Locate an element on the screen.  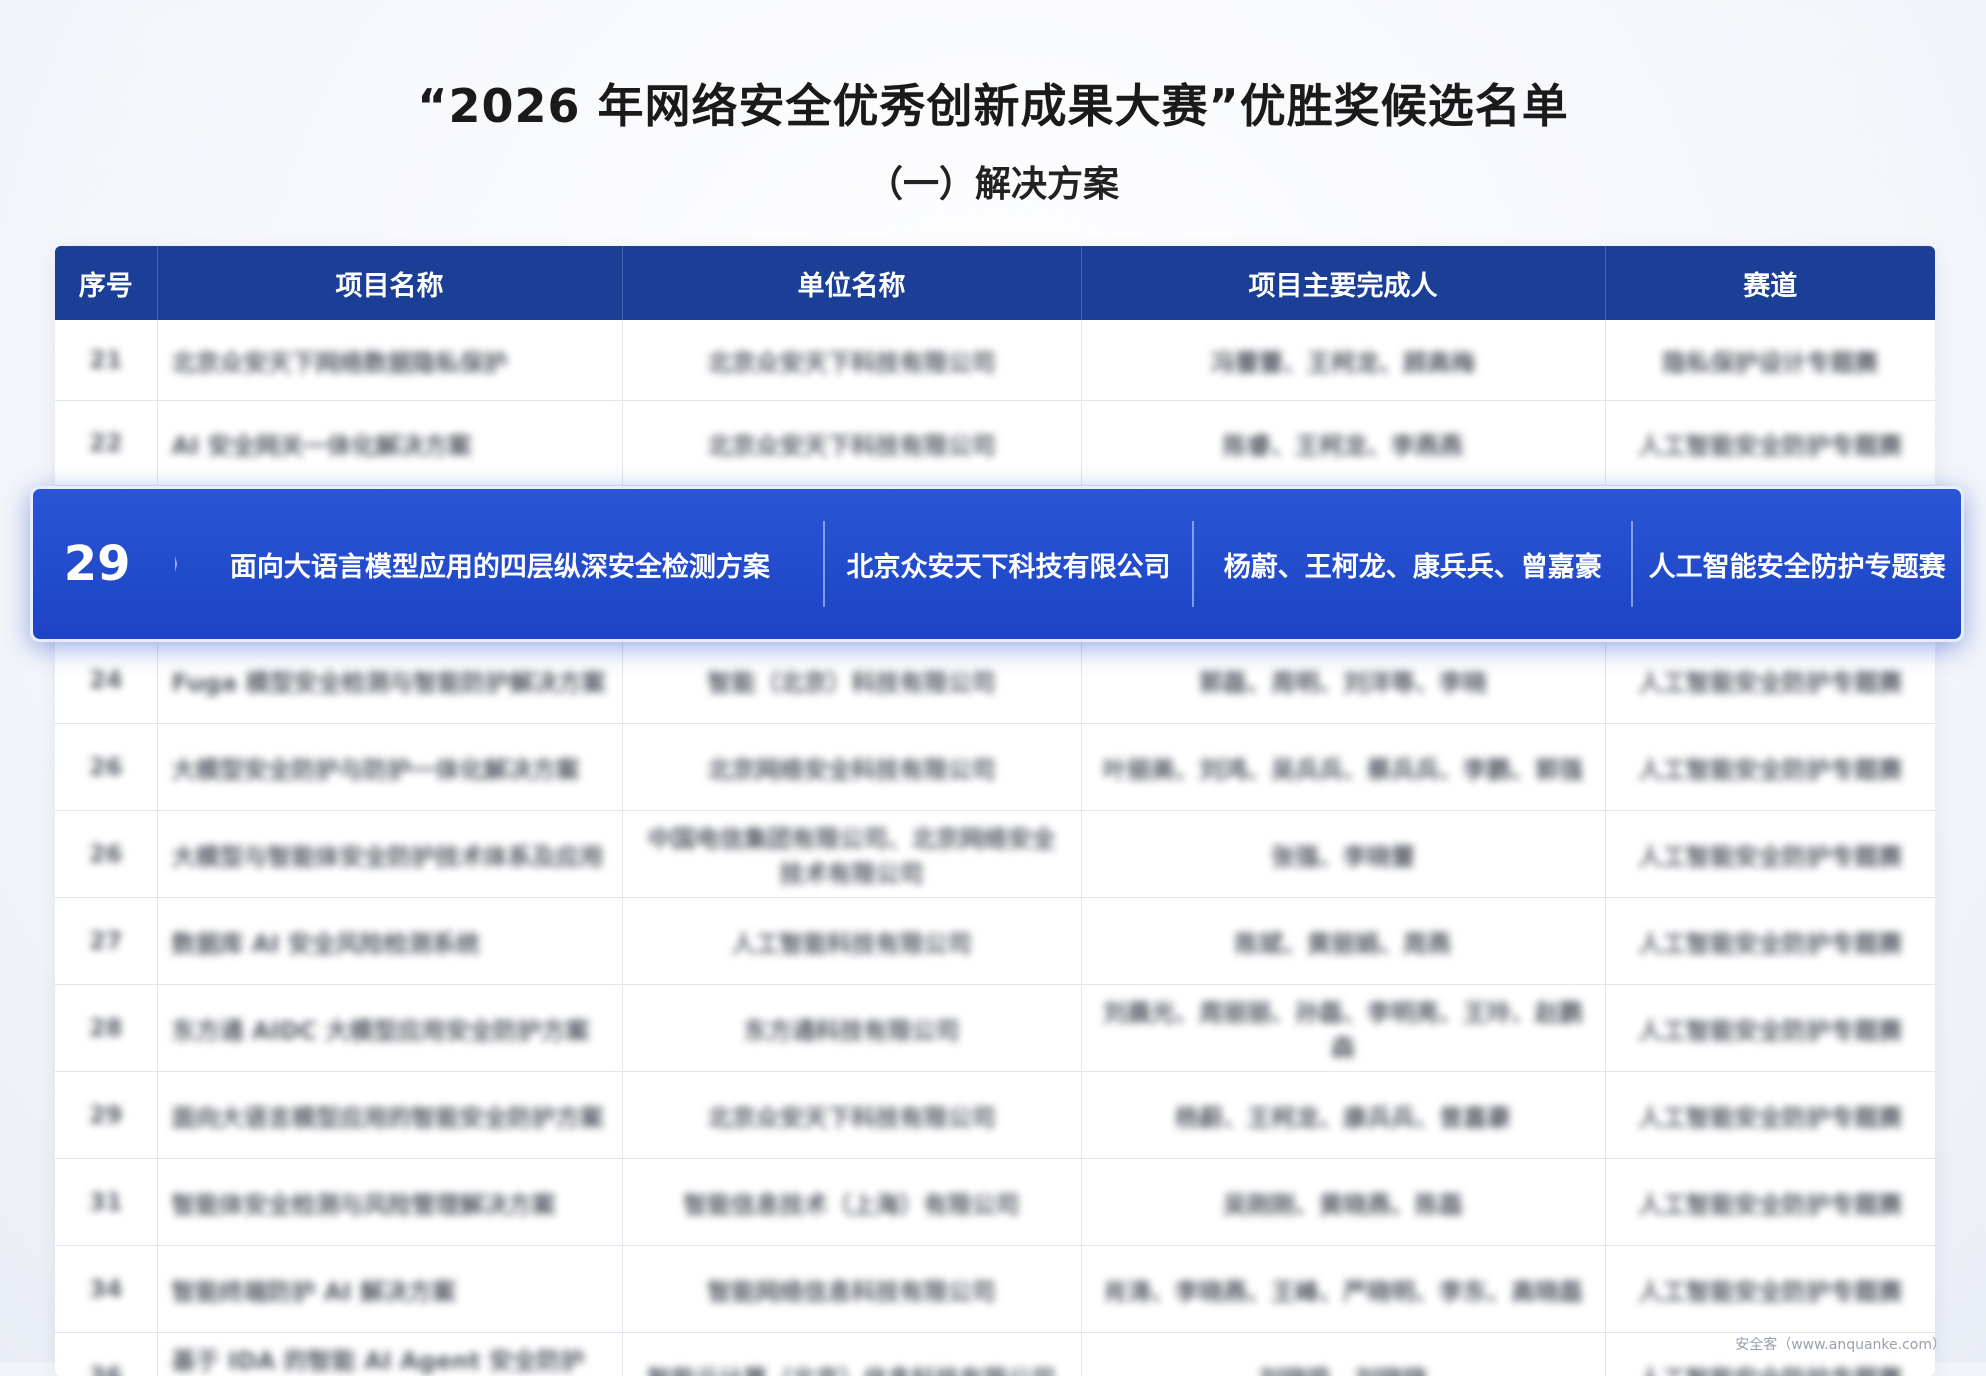
cell-people: 肖涛、李晓燕、王峰、严晓明、李东、高晓磊 is located at coordinates (1343, 1289).